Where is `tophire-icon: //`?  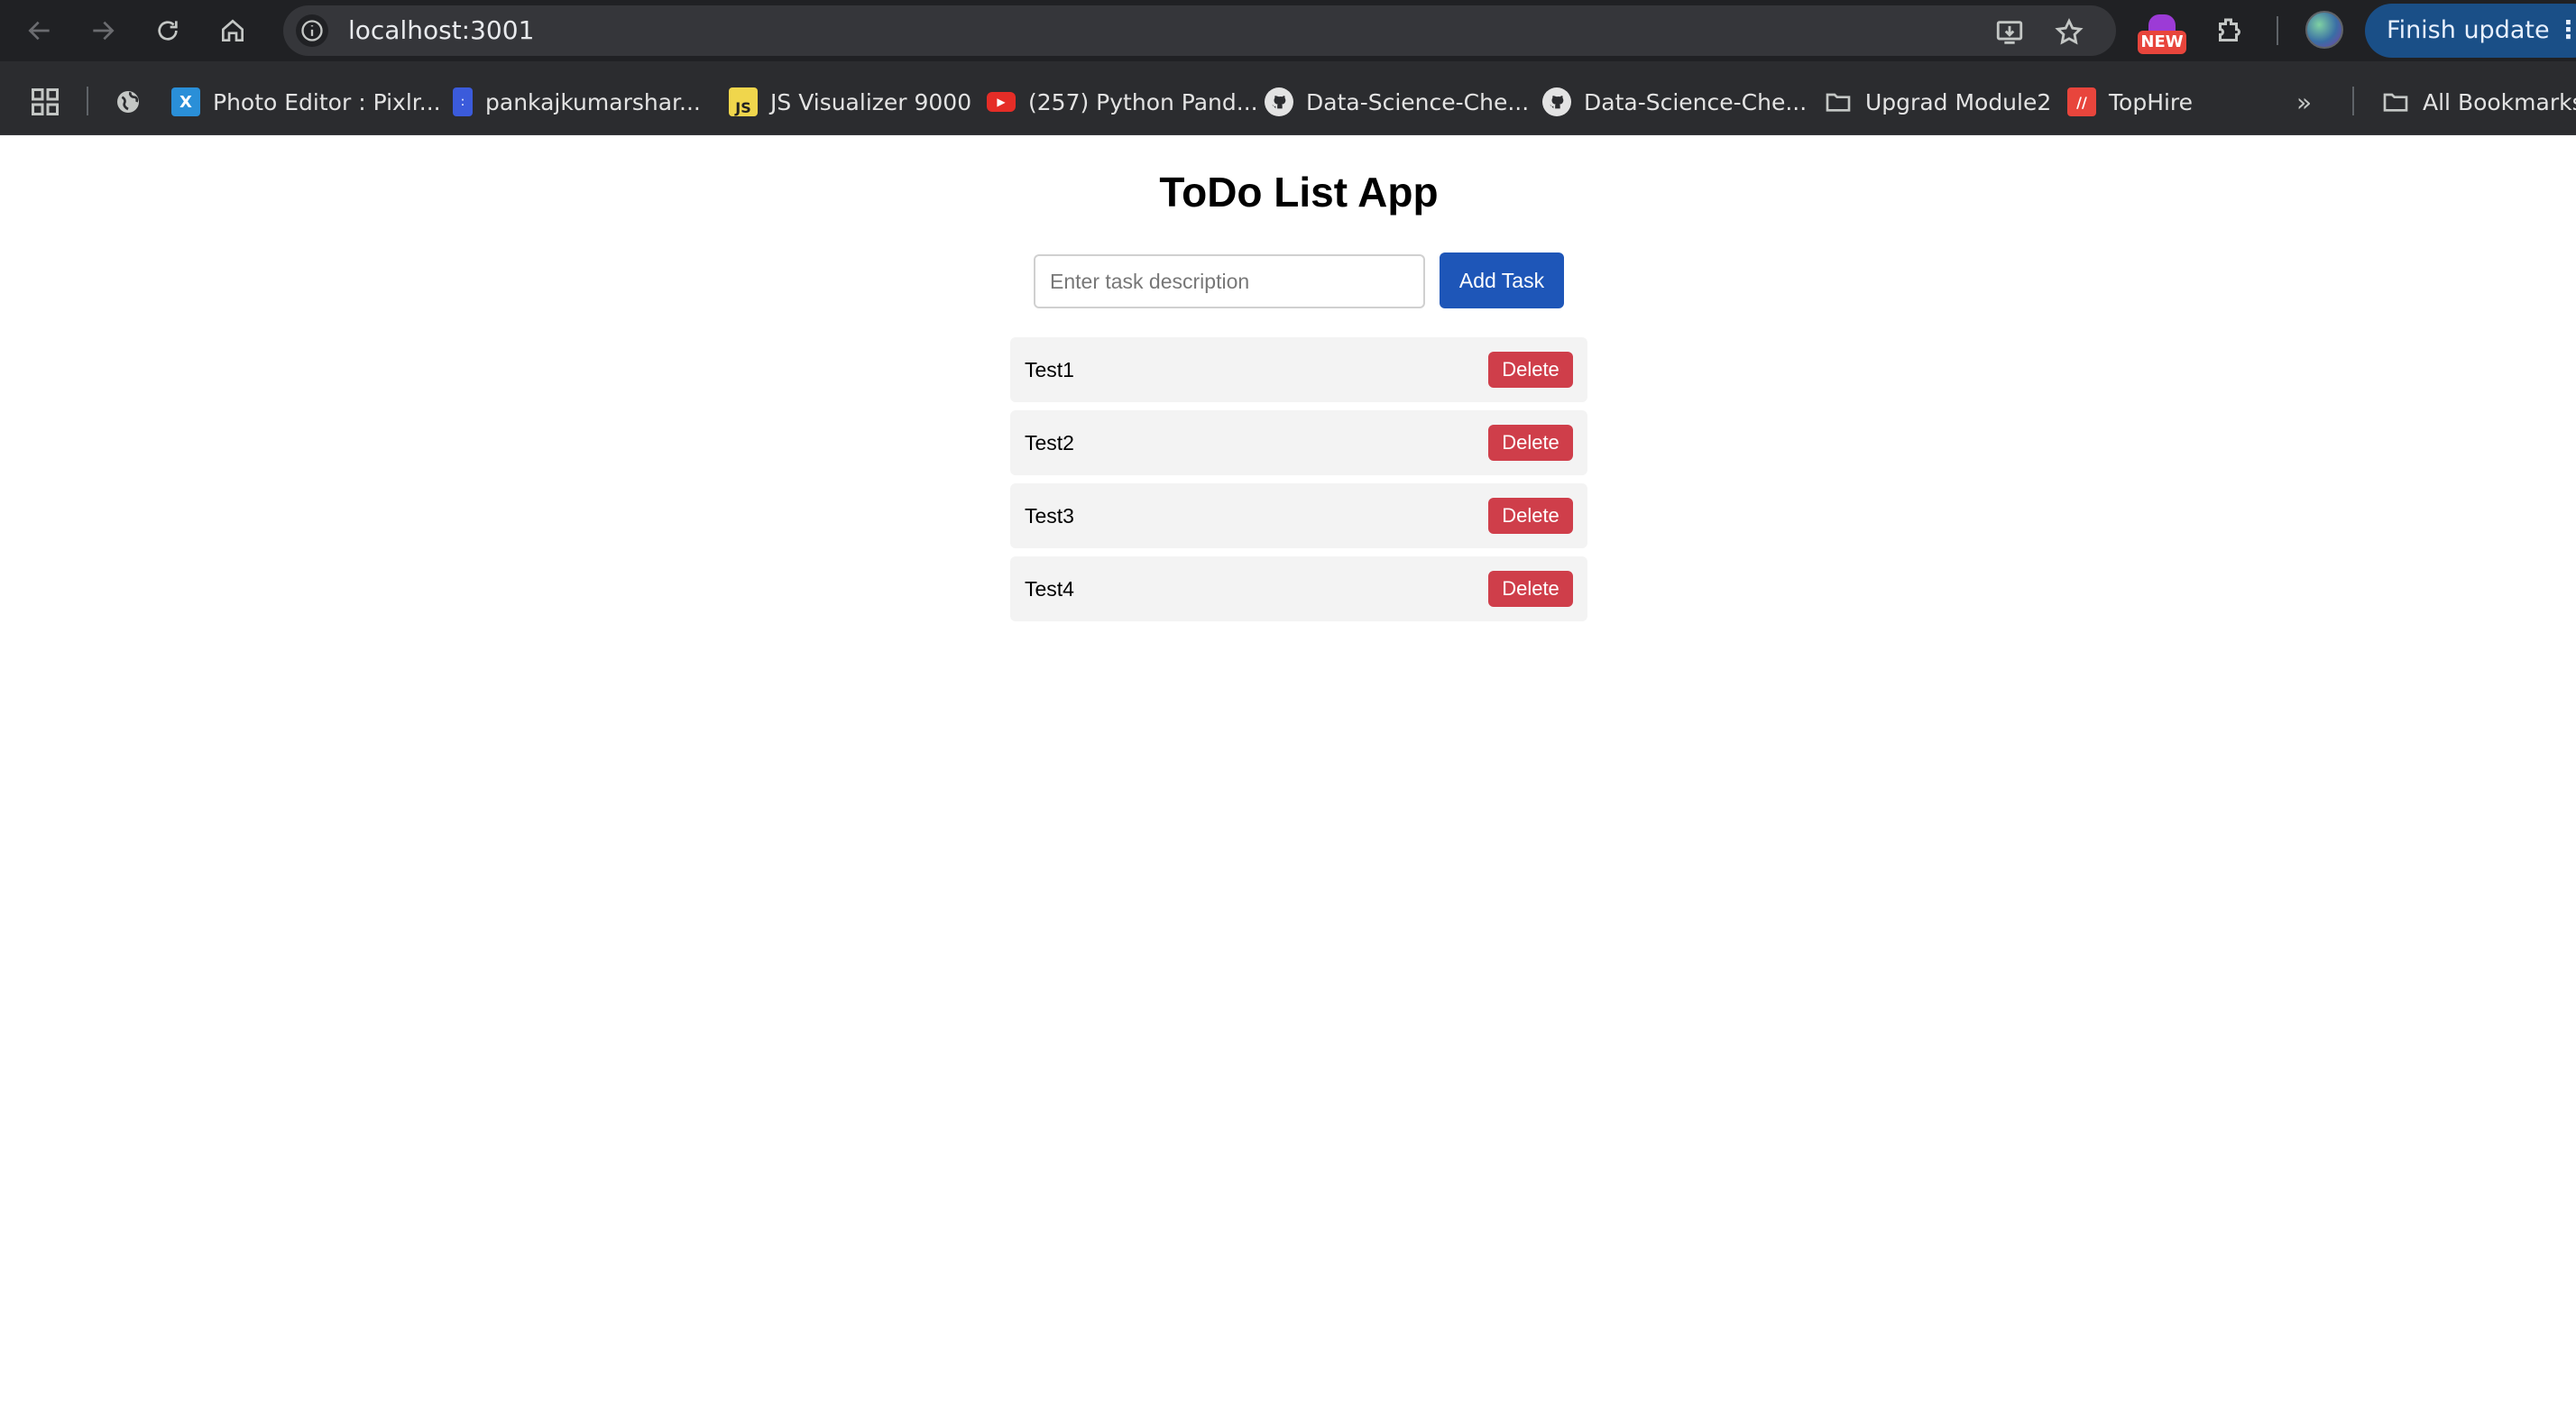
tophire-icon: // is located at coordinates (2081, 101).